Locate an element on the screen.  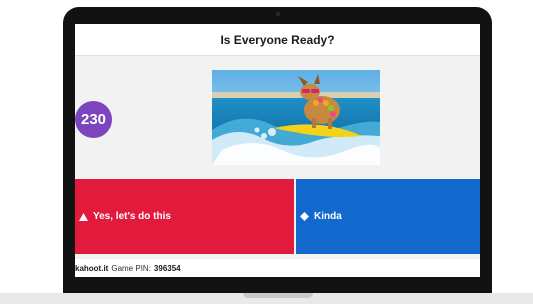
question-header: Is Everyone Ready? is located at coordinates (277, 40).